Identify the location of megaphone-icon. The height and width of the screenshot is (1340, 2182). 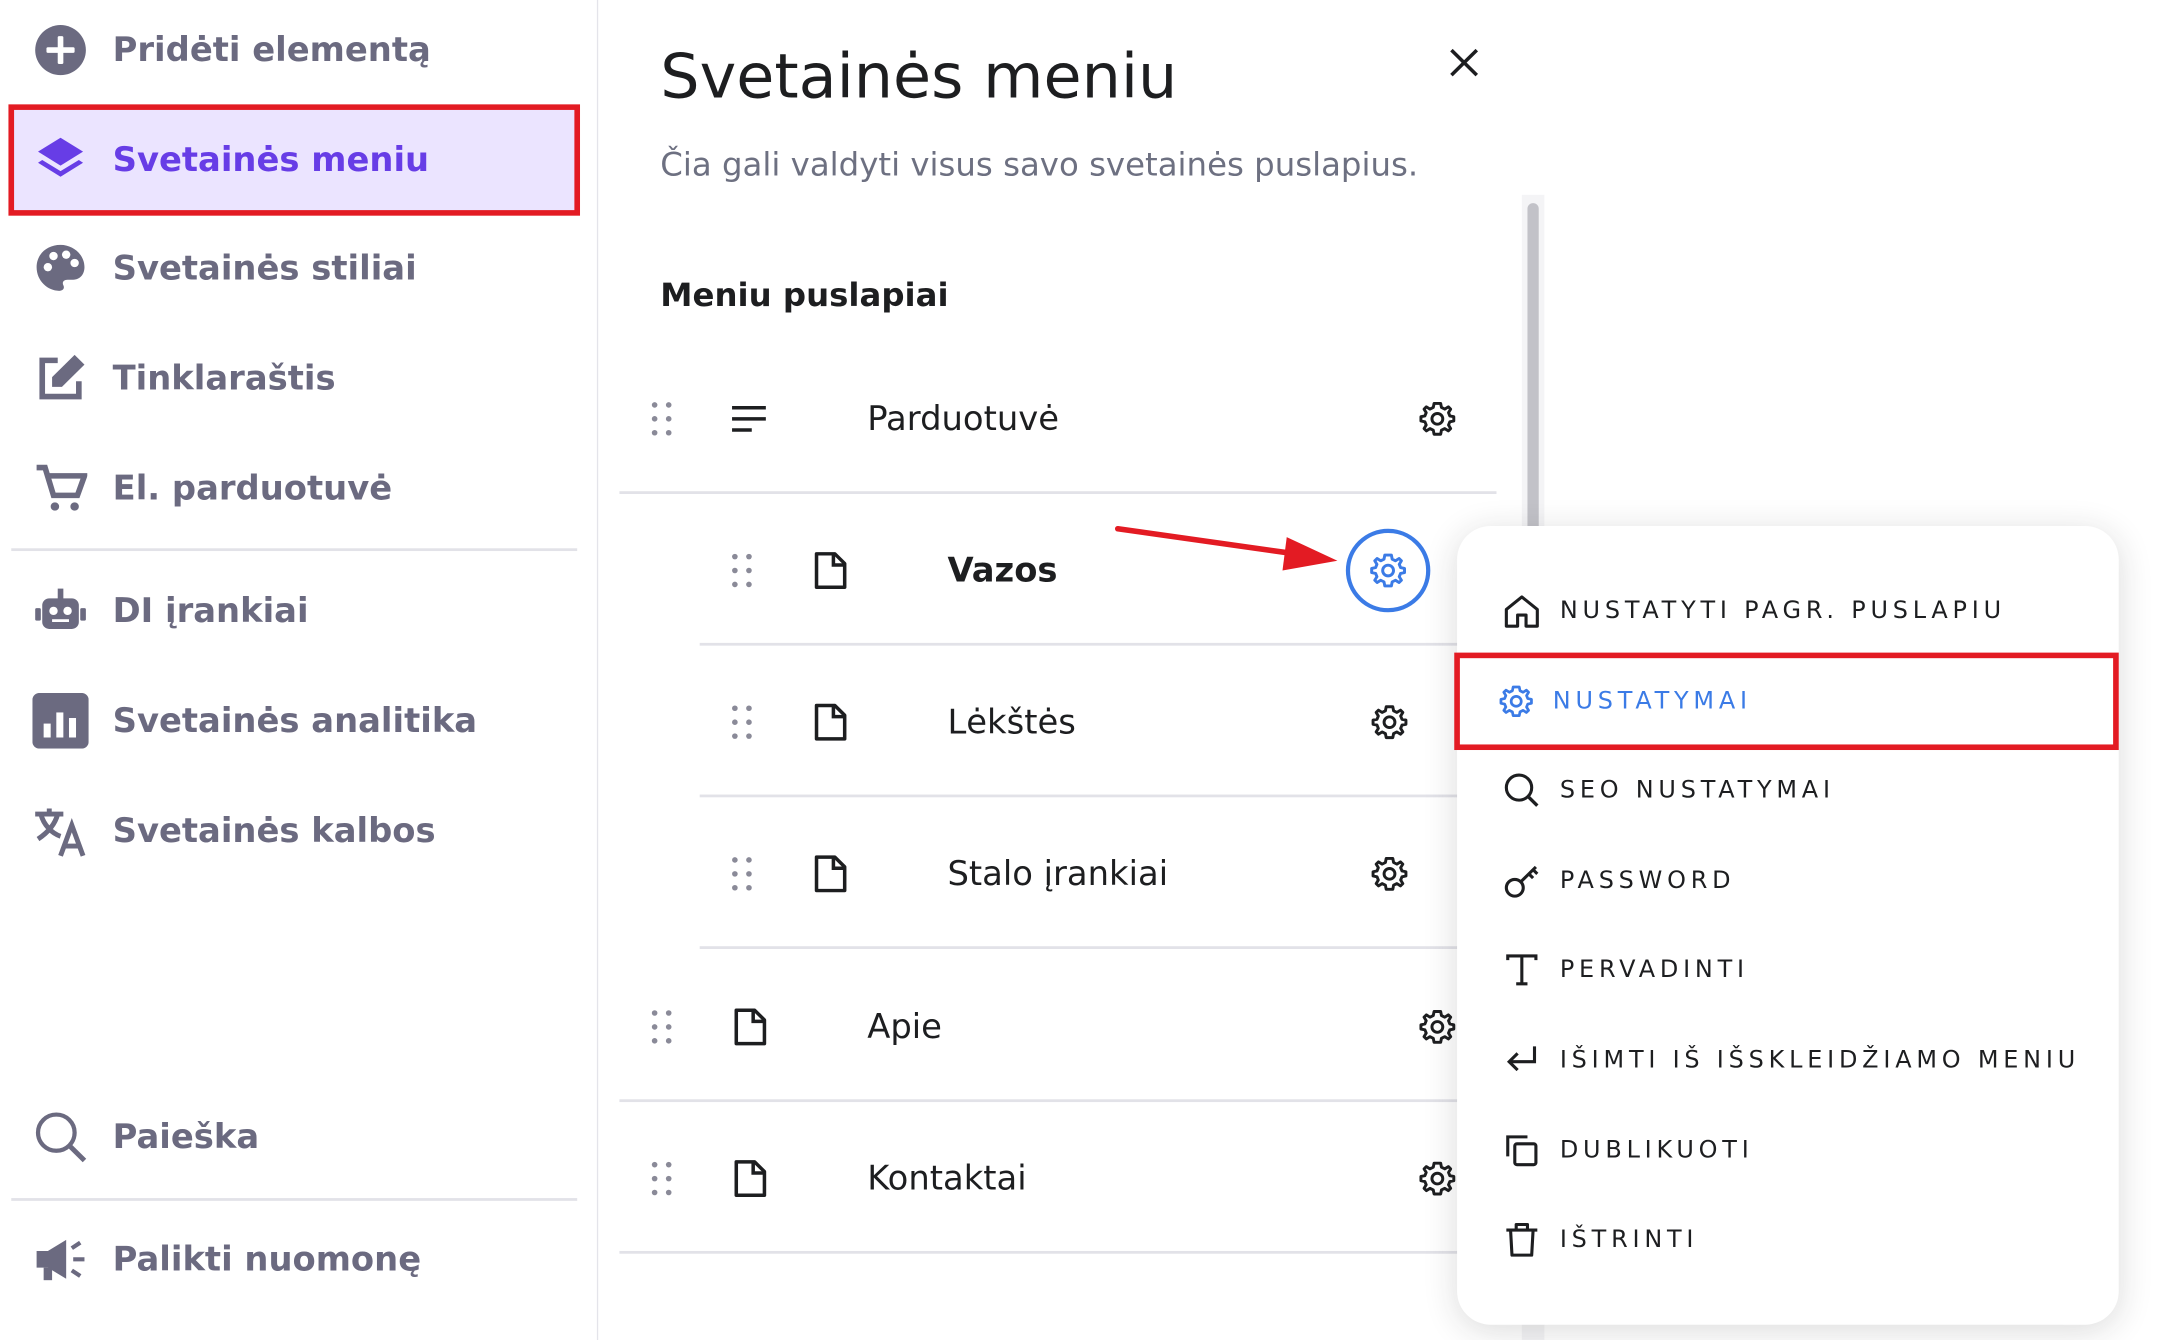
(60, 1259).